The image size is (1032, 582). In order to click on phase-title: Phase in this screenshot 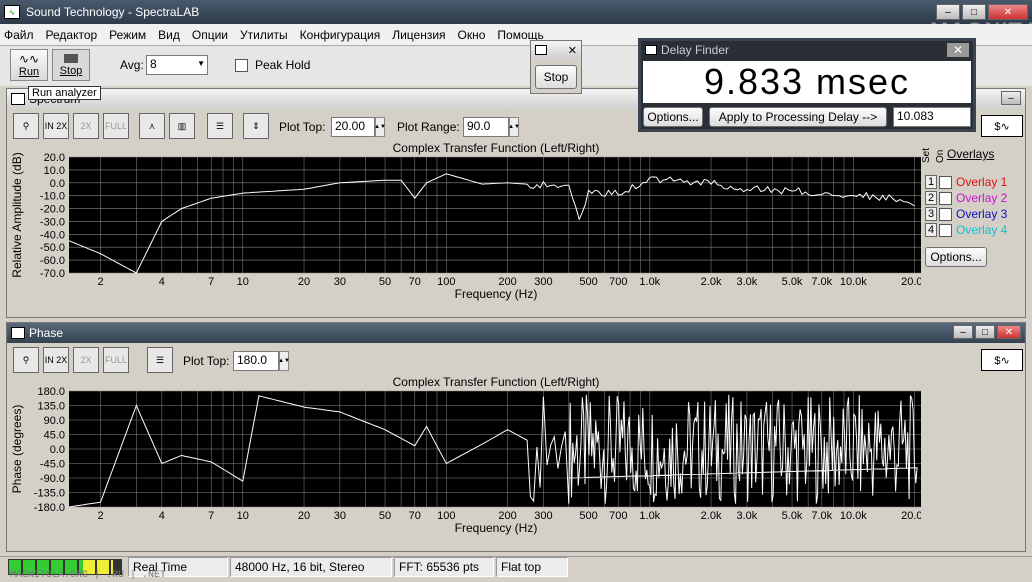, I will do `click(46, 333)`.